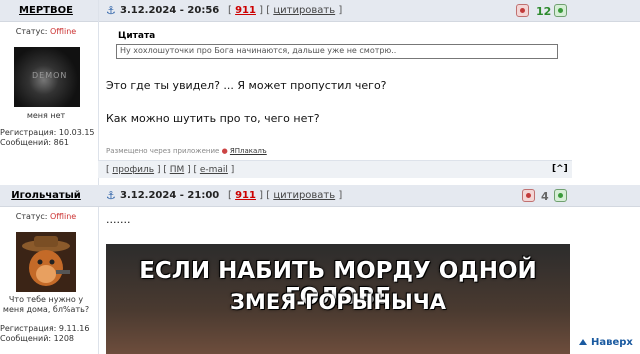 Image resolution: width=640 pixels, height=354 pixels. What do you see at coordinates (137, 36) in the screenshot?
I see `quote-title: Цитата` at bounding box center [137, 36].